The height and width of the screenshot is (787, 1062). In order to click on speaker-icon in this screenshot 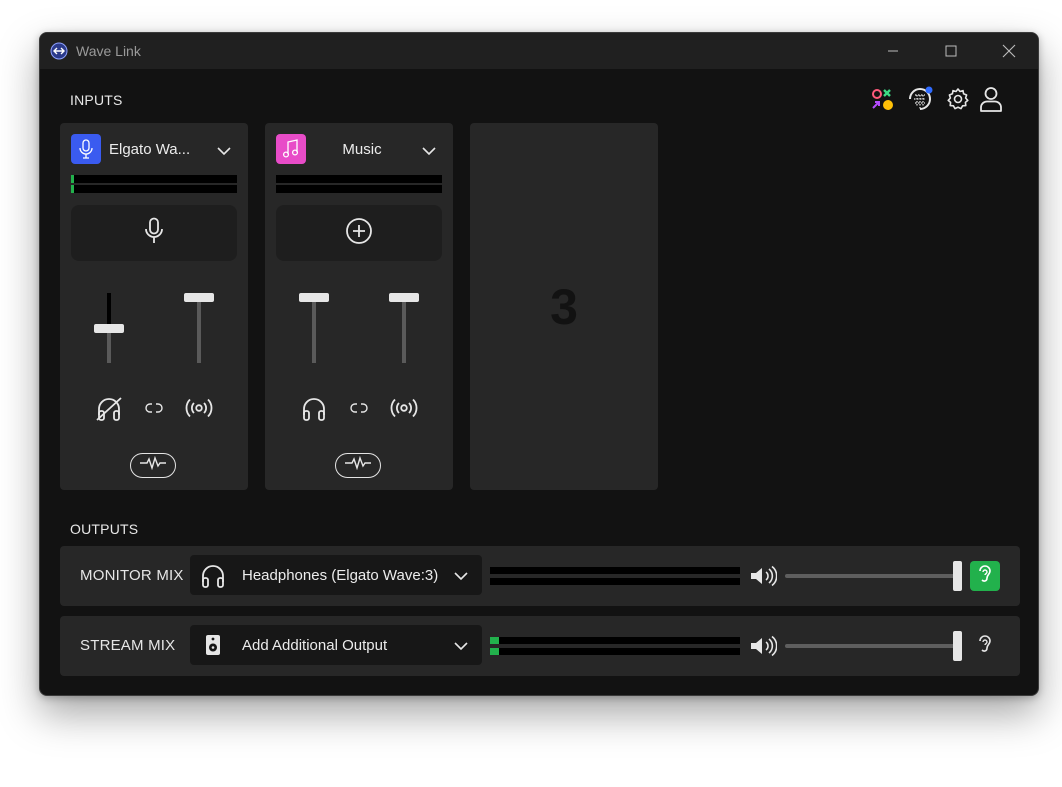, I will do `click(213, 645)`.